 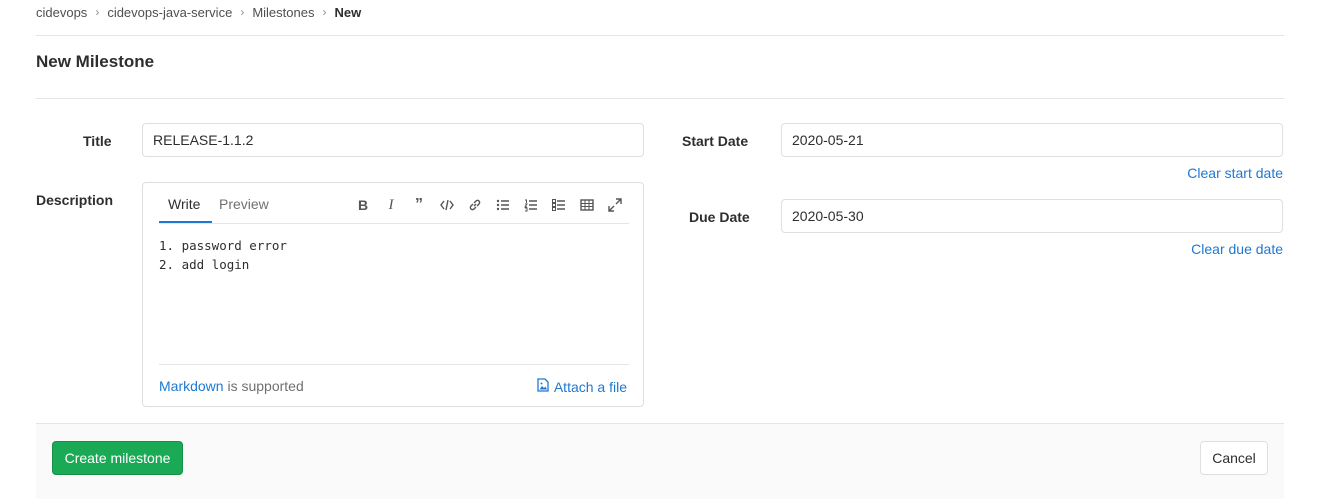 I want to click on start-date-label: Start Date, so click(x=715, y=141).